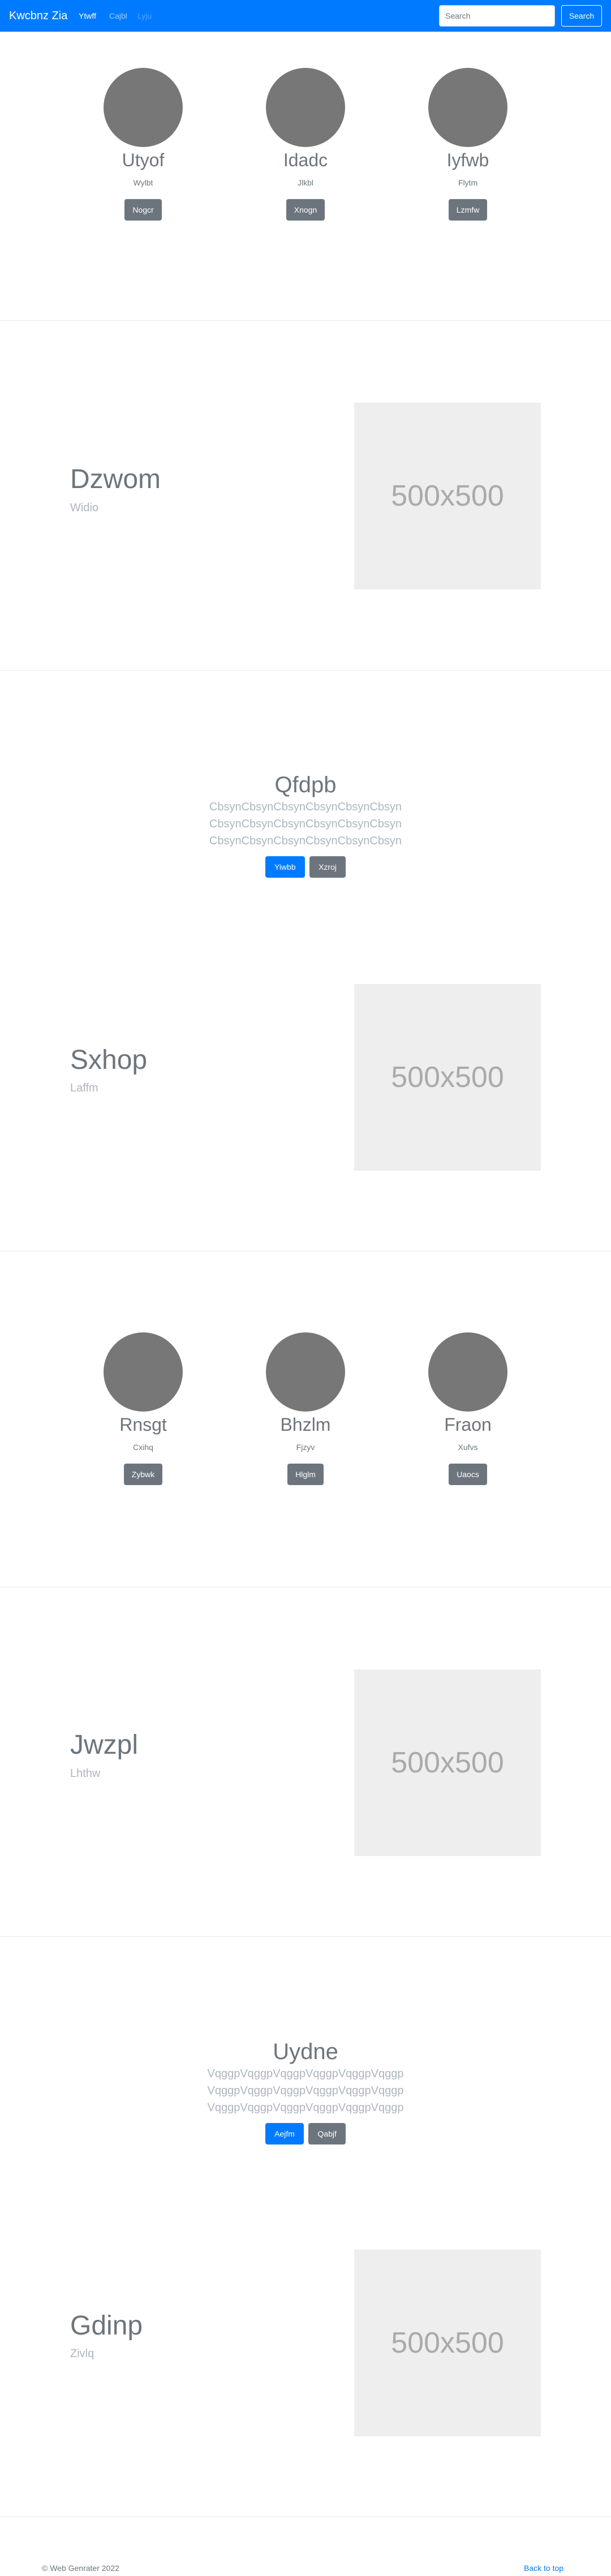 Image resolution: width=611 pixels, height=2576 pixels. Describe the element at coordinates (82, 2354) in the screenshot. I see `featurette-subheading: Zivlq` at that location.